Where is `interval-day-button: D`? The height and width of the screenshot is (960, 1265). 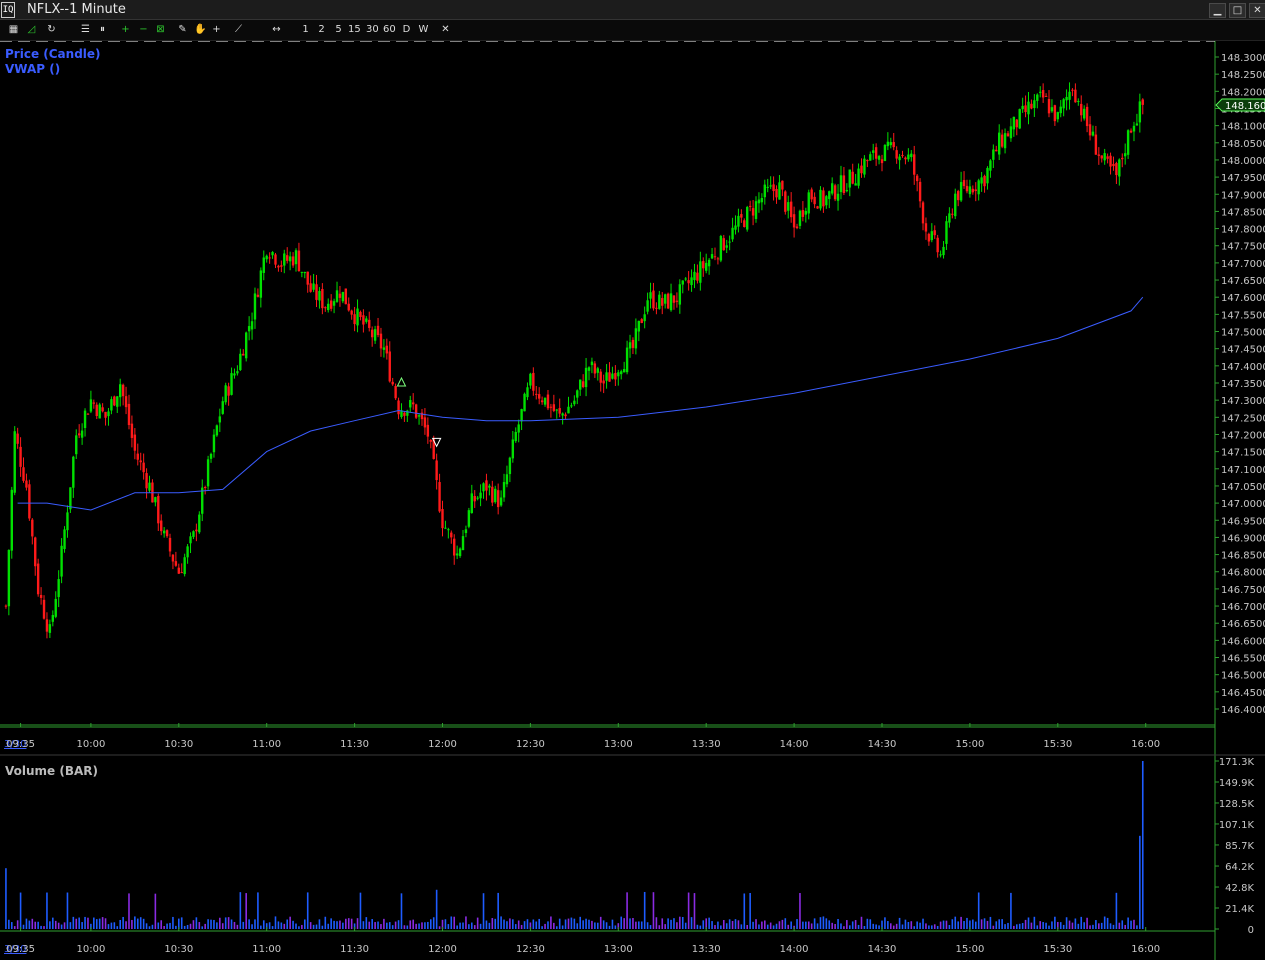
interval-day-button: D is located at coordinates (406, 30).